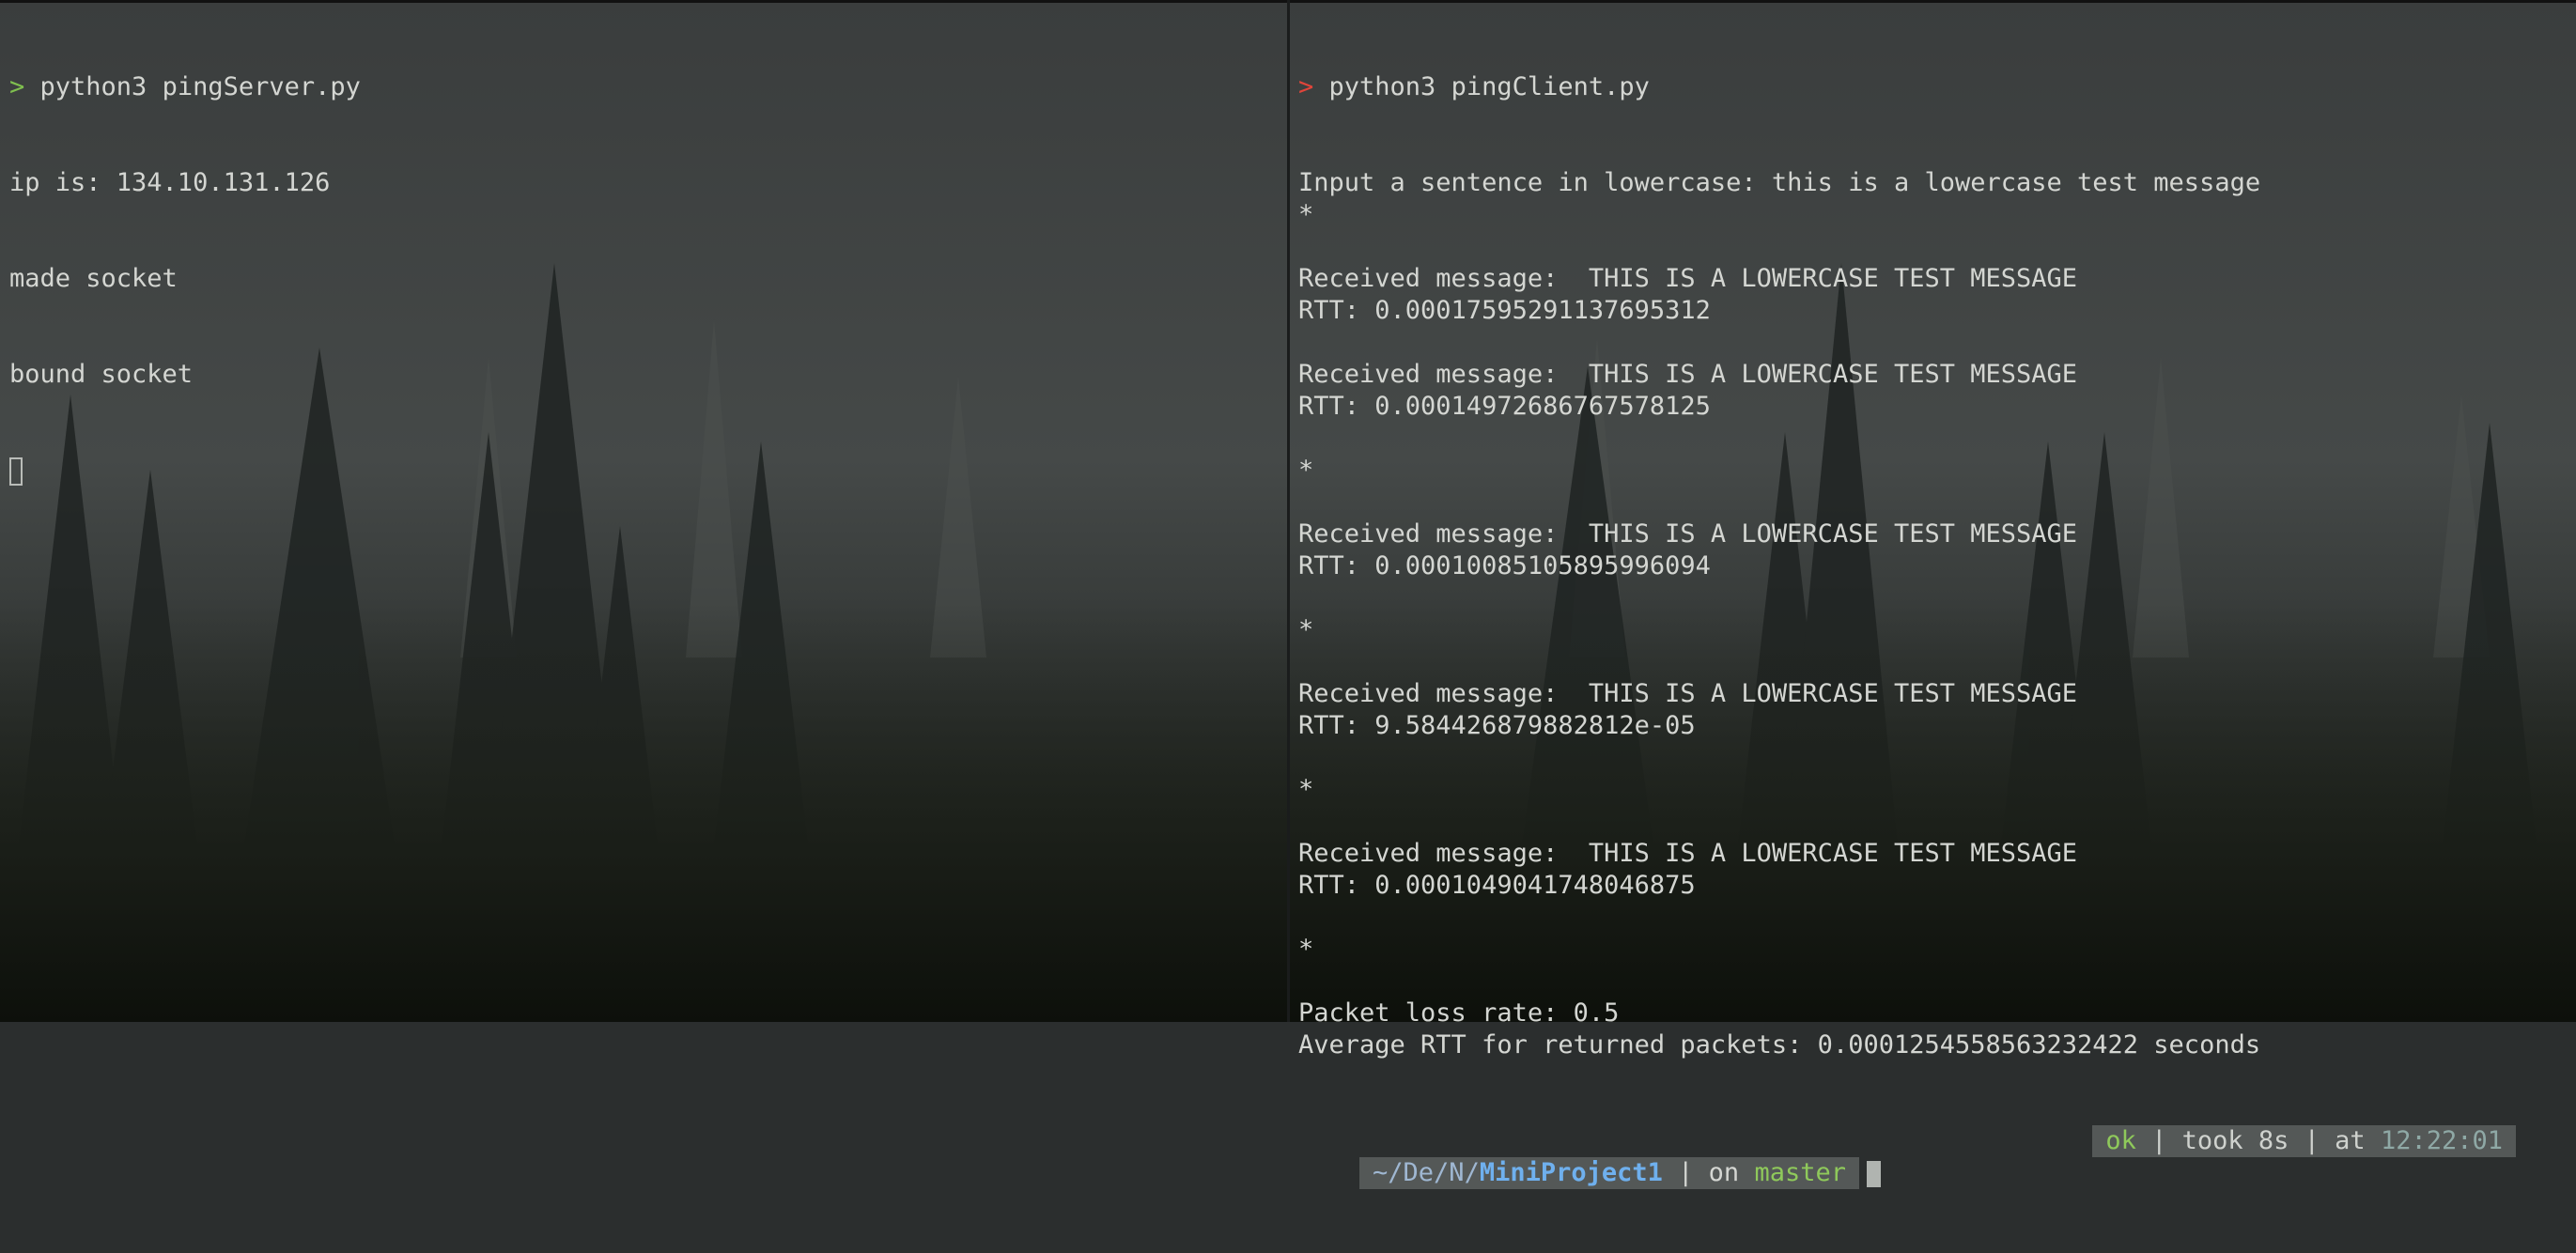 This screenshot has height=1253, width=2576. I want to click on output-line: made socket, so click(93, 278).